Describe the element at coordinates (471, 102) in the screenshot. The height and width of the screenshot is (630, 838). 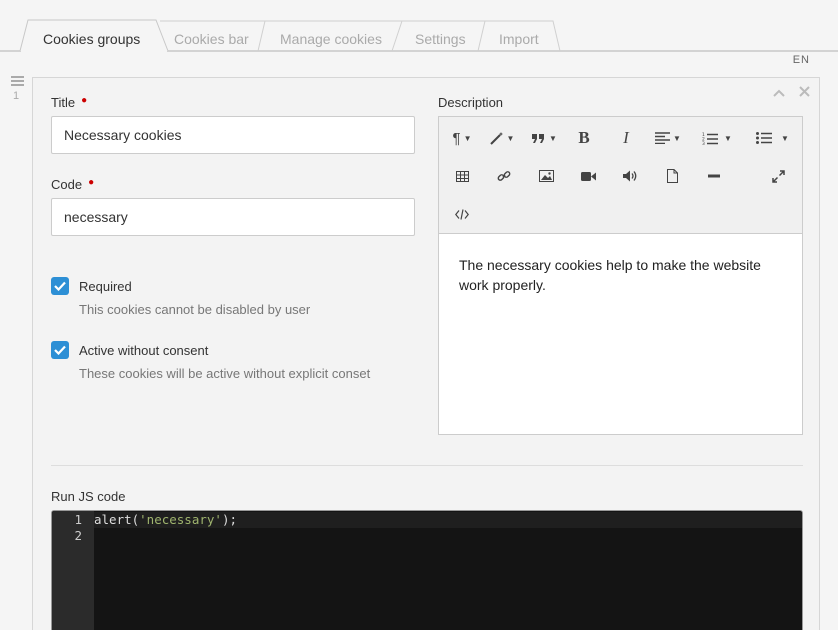
I see `description-label: Description` at that location.